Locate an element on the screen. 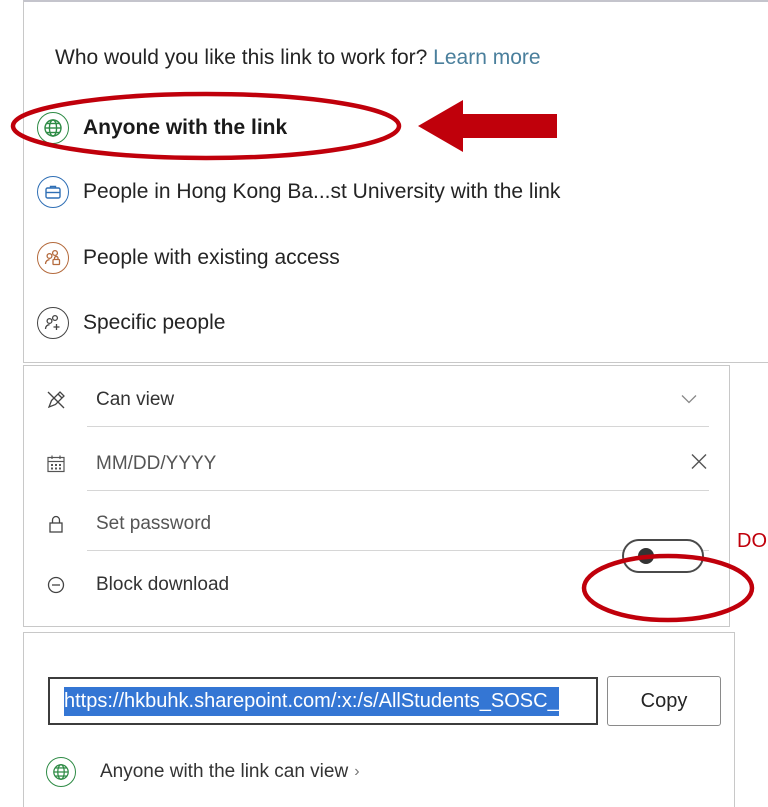  password-placeholder: Set password is located at coordinates (154, 523).